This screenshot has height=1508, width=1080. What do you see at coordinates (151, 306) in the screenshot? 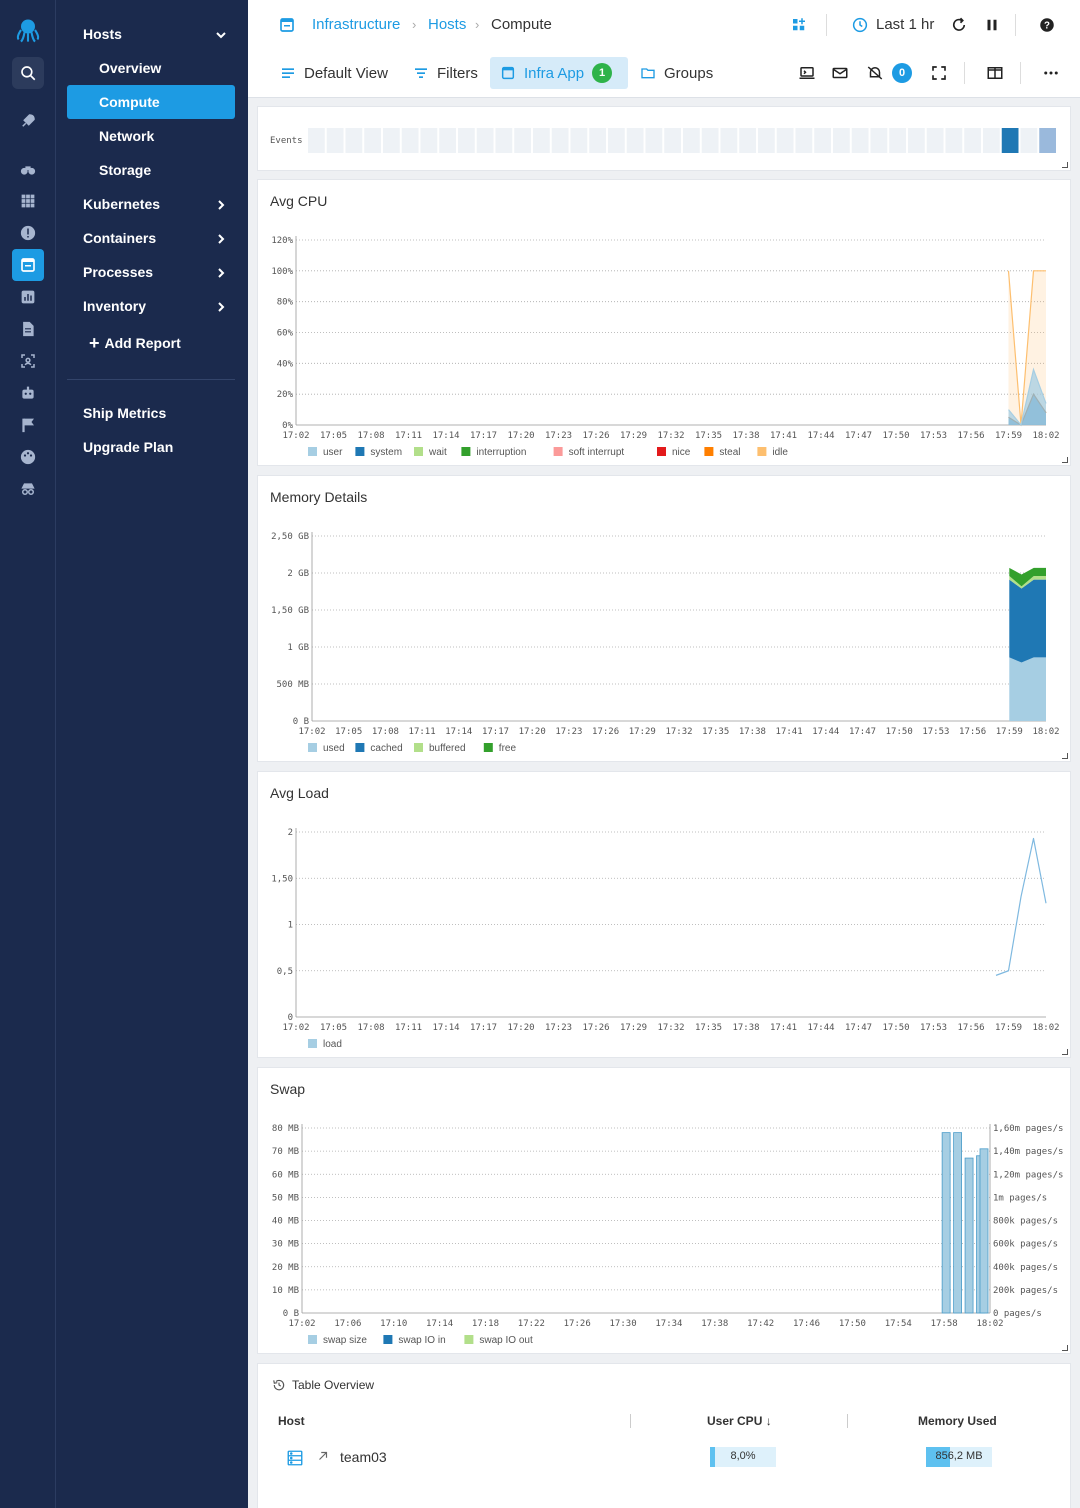
I see `nav-inventory: Inventory` at bounding box center [151, 306].